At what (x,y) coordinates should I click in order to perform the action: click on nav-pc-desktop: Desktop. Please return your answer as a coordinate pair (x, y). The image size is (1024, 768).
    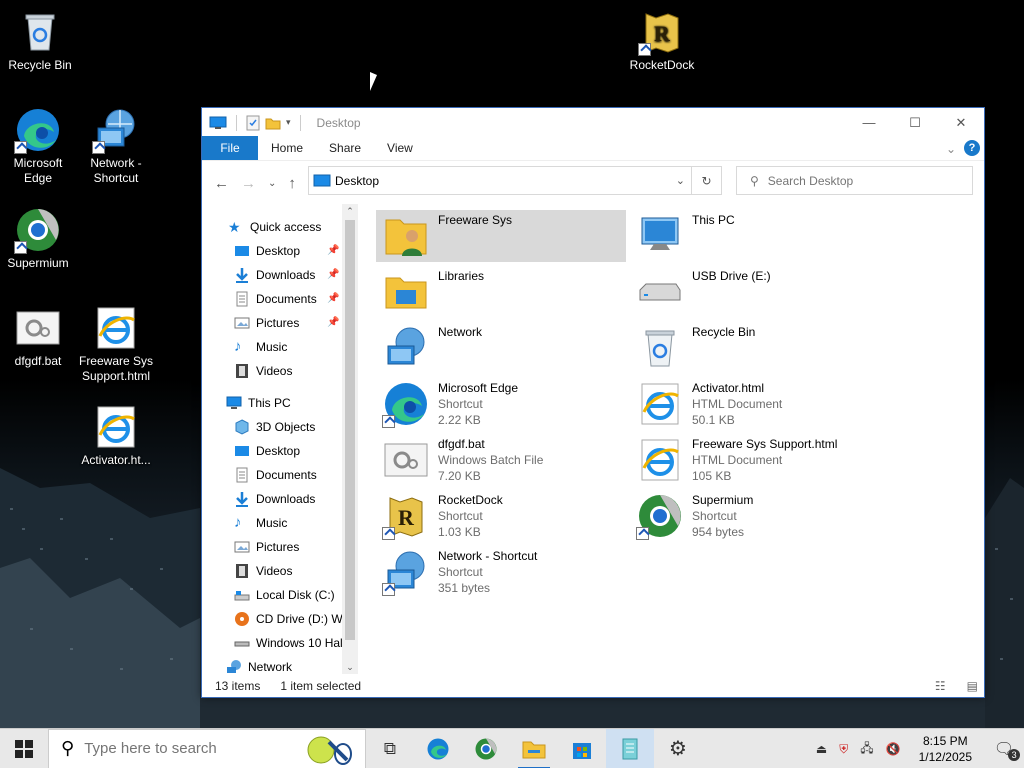
    Looking at the image, I should click on (267, 451).